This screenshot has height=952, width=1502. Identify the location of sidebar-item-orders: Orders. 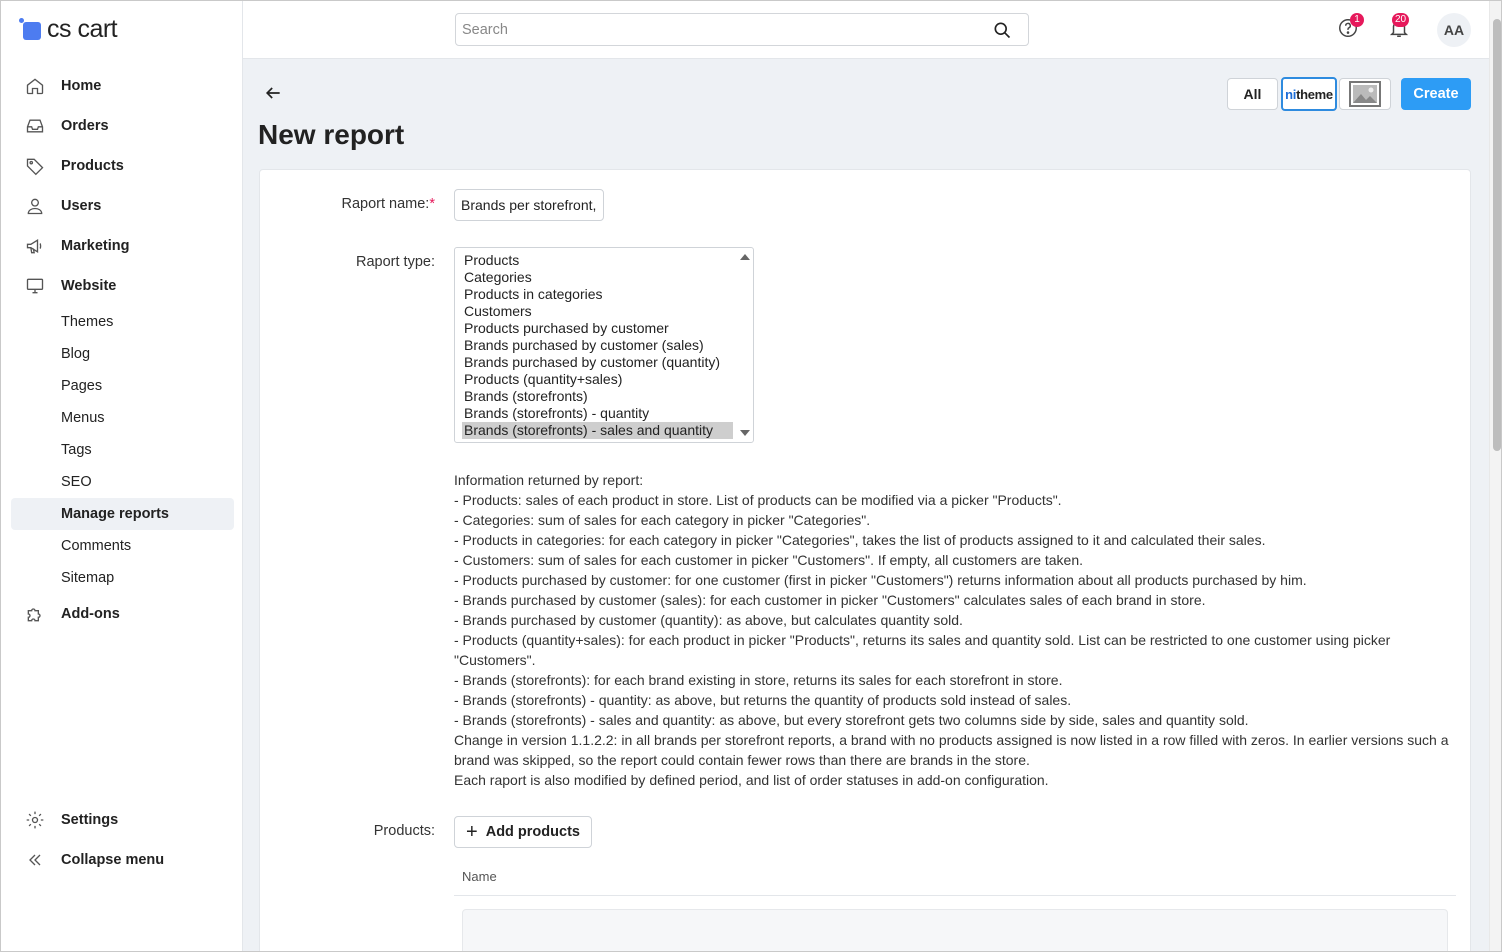
(122, 126).